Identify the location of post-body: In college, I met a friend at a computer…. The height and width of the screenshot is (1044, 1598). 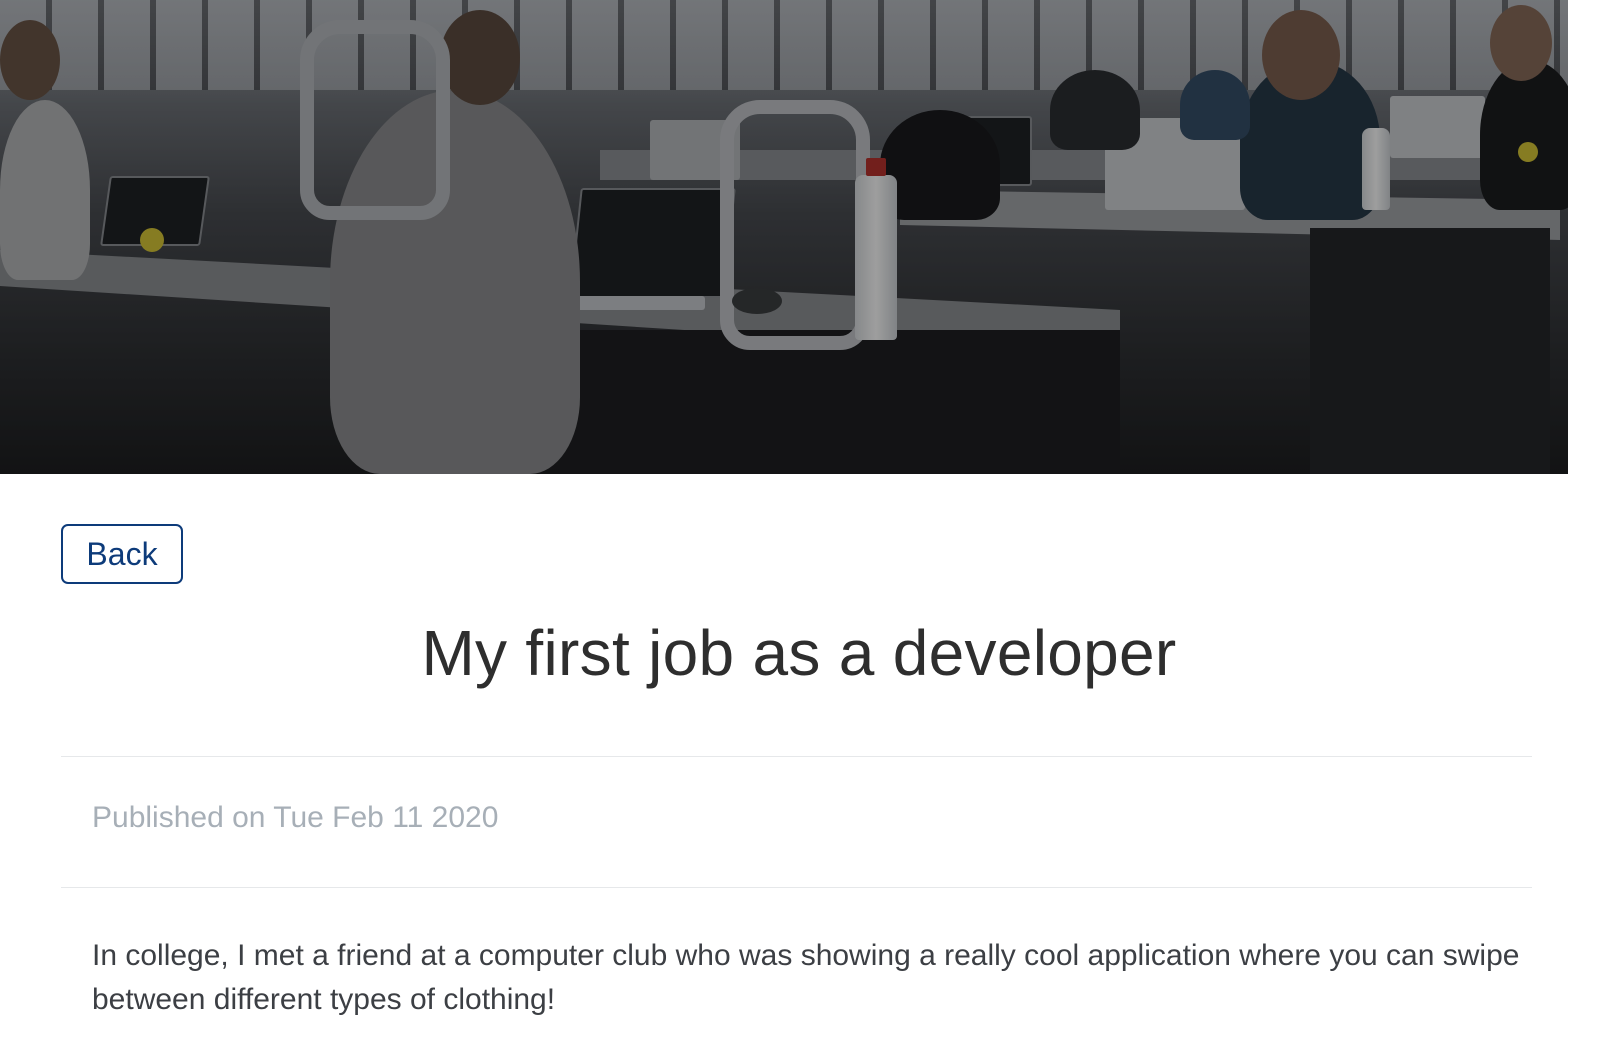
(806, 977).